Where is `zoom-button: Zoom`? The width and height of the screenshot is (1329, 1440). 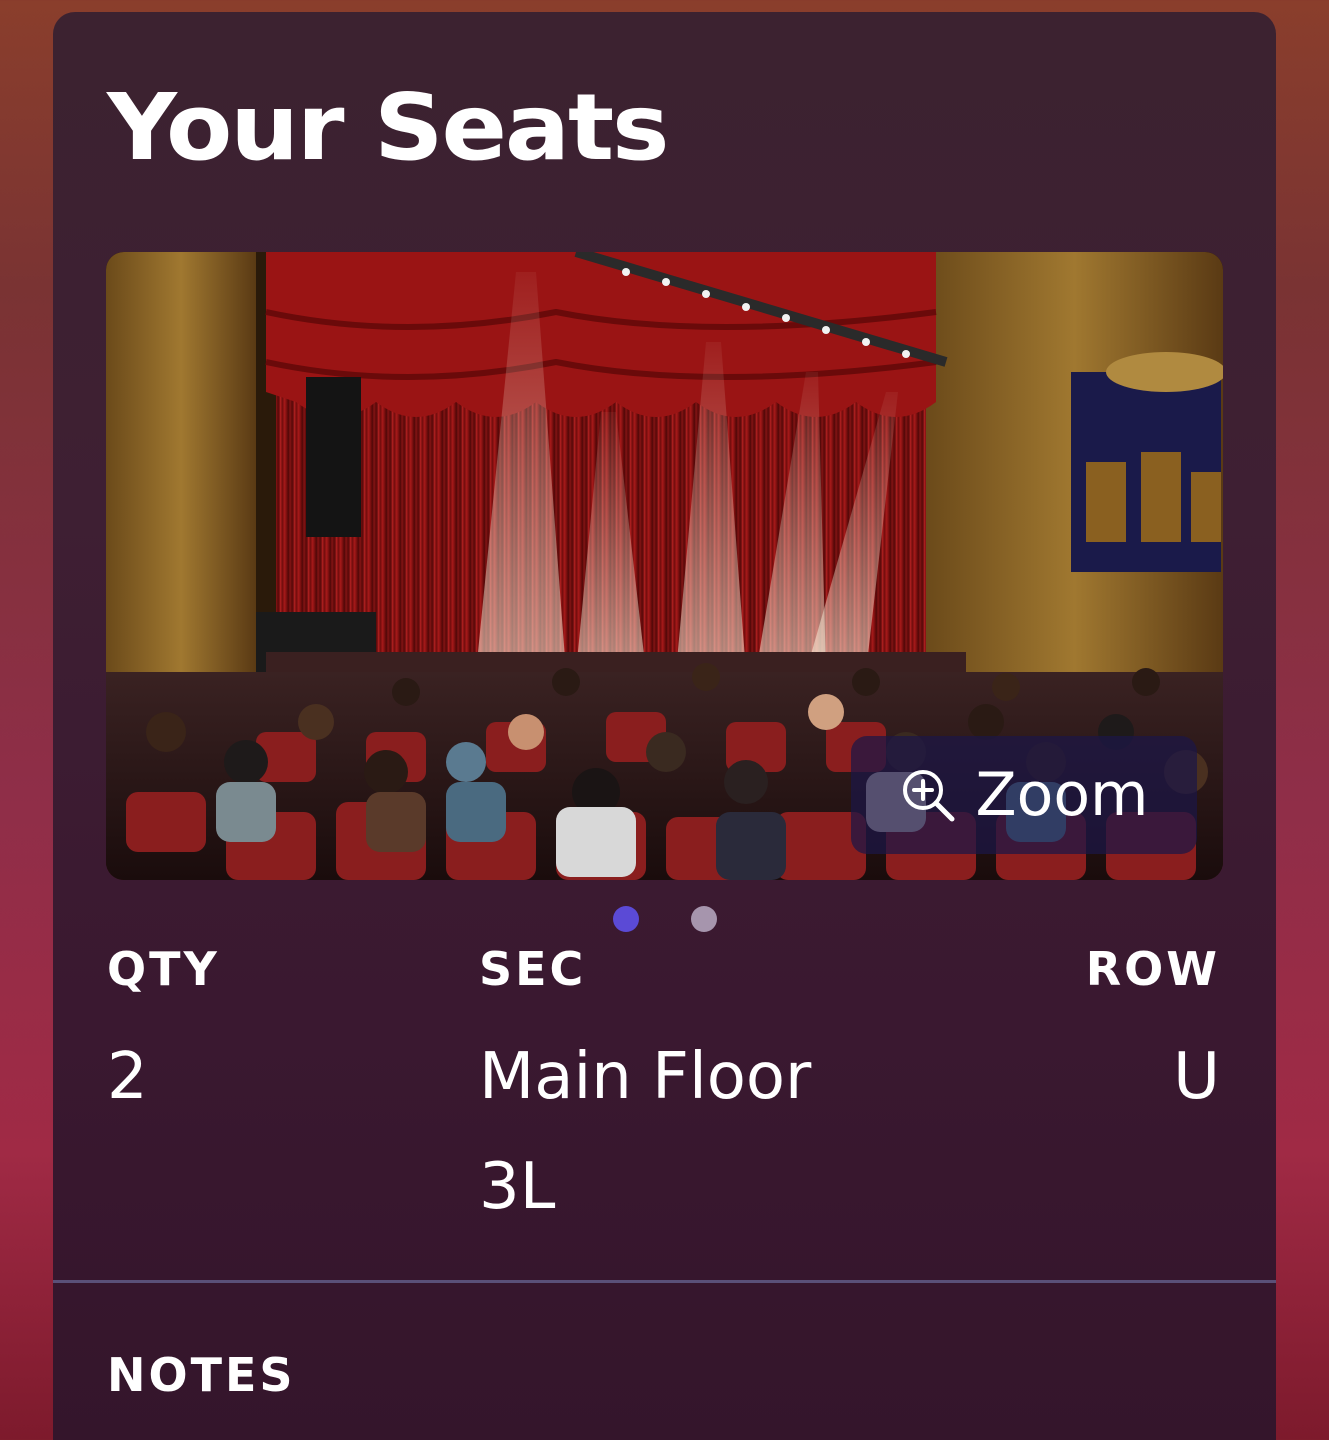
zoom-button: Zoom is located at coordinates (1024, 795).